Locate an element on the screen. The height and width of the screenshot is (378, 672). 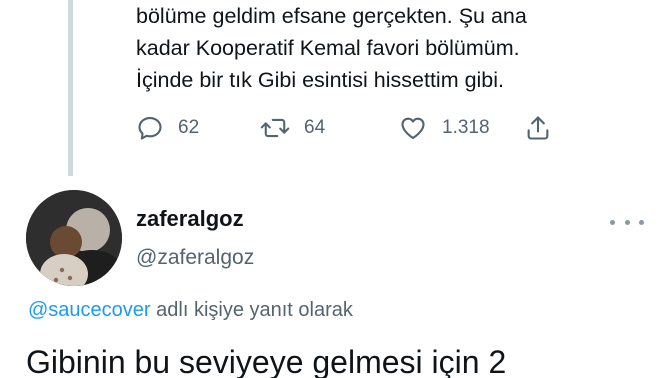
retweet-button: 64 is located at coordinates (292, 128).